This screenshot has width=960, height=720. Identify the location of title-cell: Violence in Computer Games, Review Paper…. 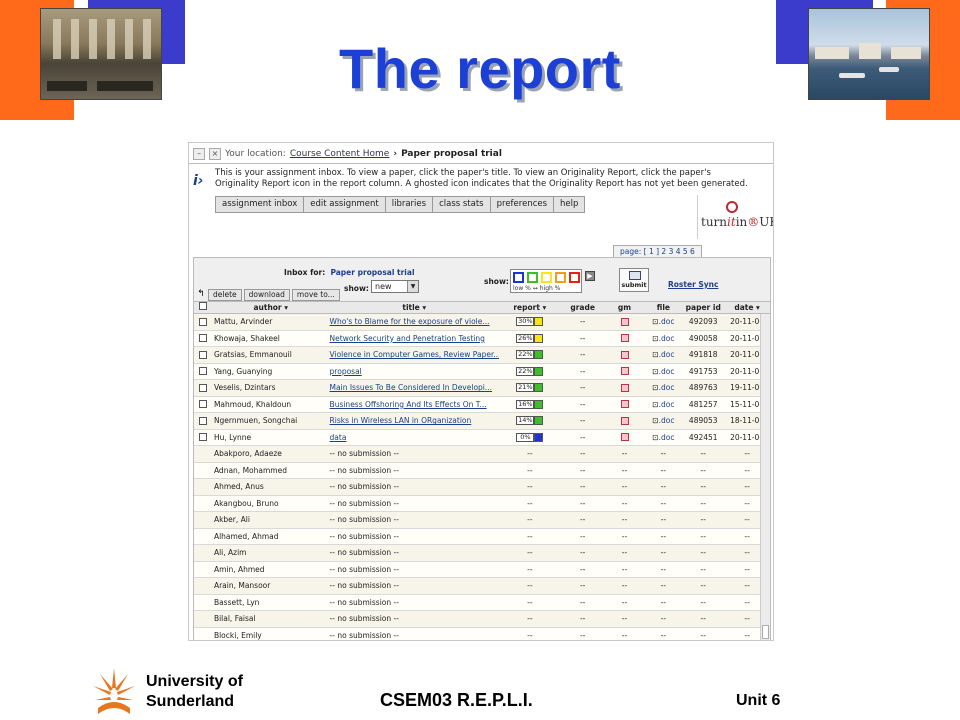
(413, 354).